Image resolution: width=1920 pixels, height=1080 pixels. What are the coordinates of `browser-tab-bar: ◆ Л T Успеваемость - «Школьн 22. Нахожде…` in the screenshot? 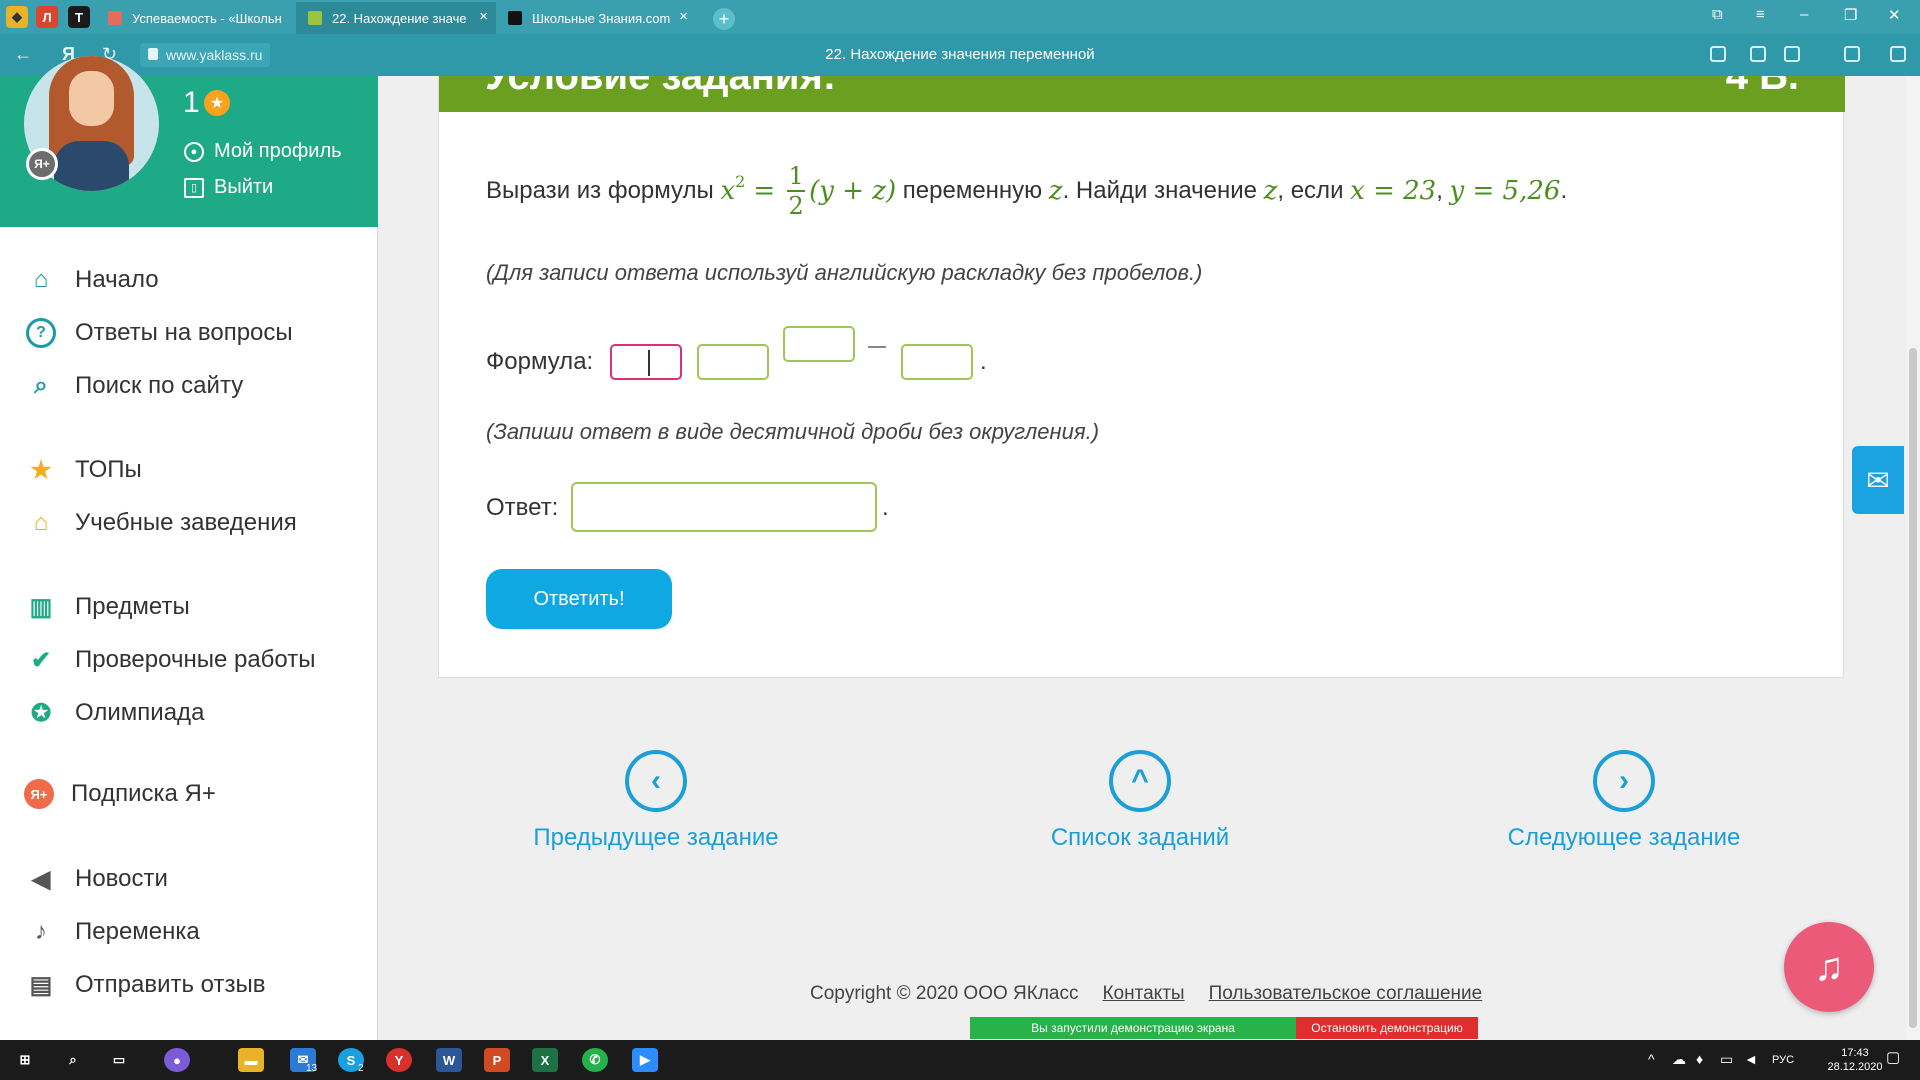 It's located at (960, 17).